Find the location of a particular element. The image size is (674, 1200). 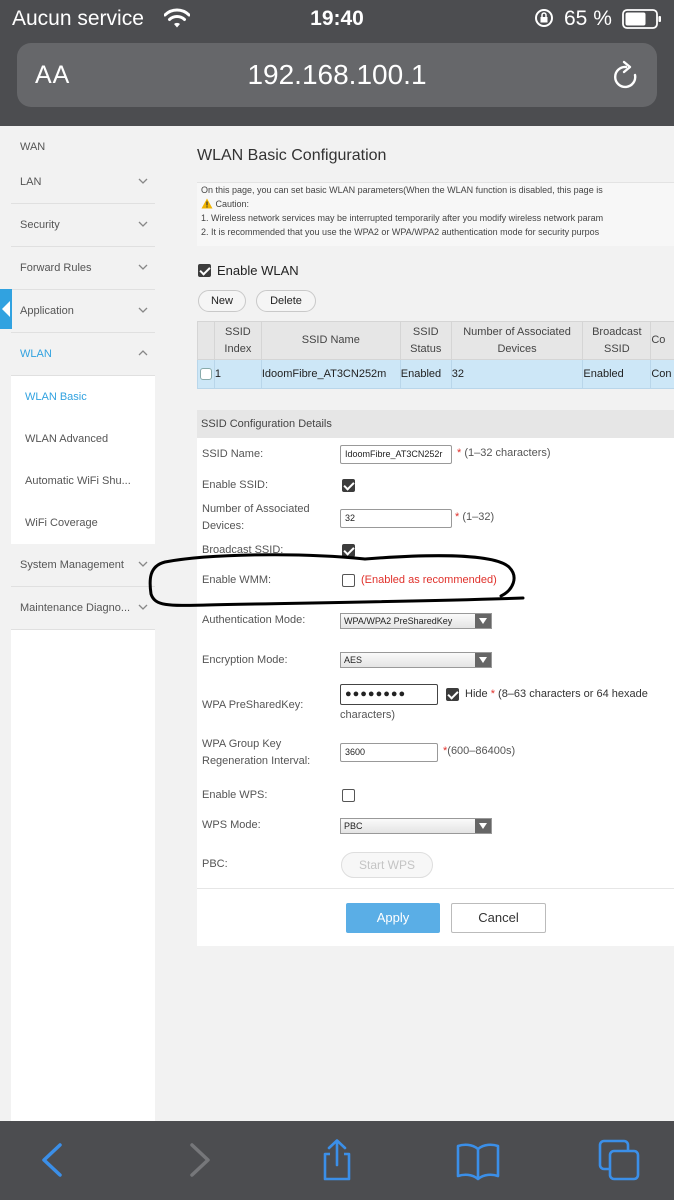

sidebar-item-system-management: System Management is located at coordinates (83, 565).